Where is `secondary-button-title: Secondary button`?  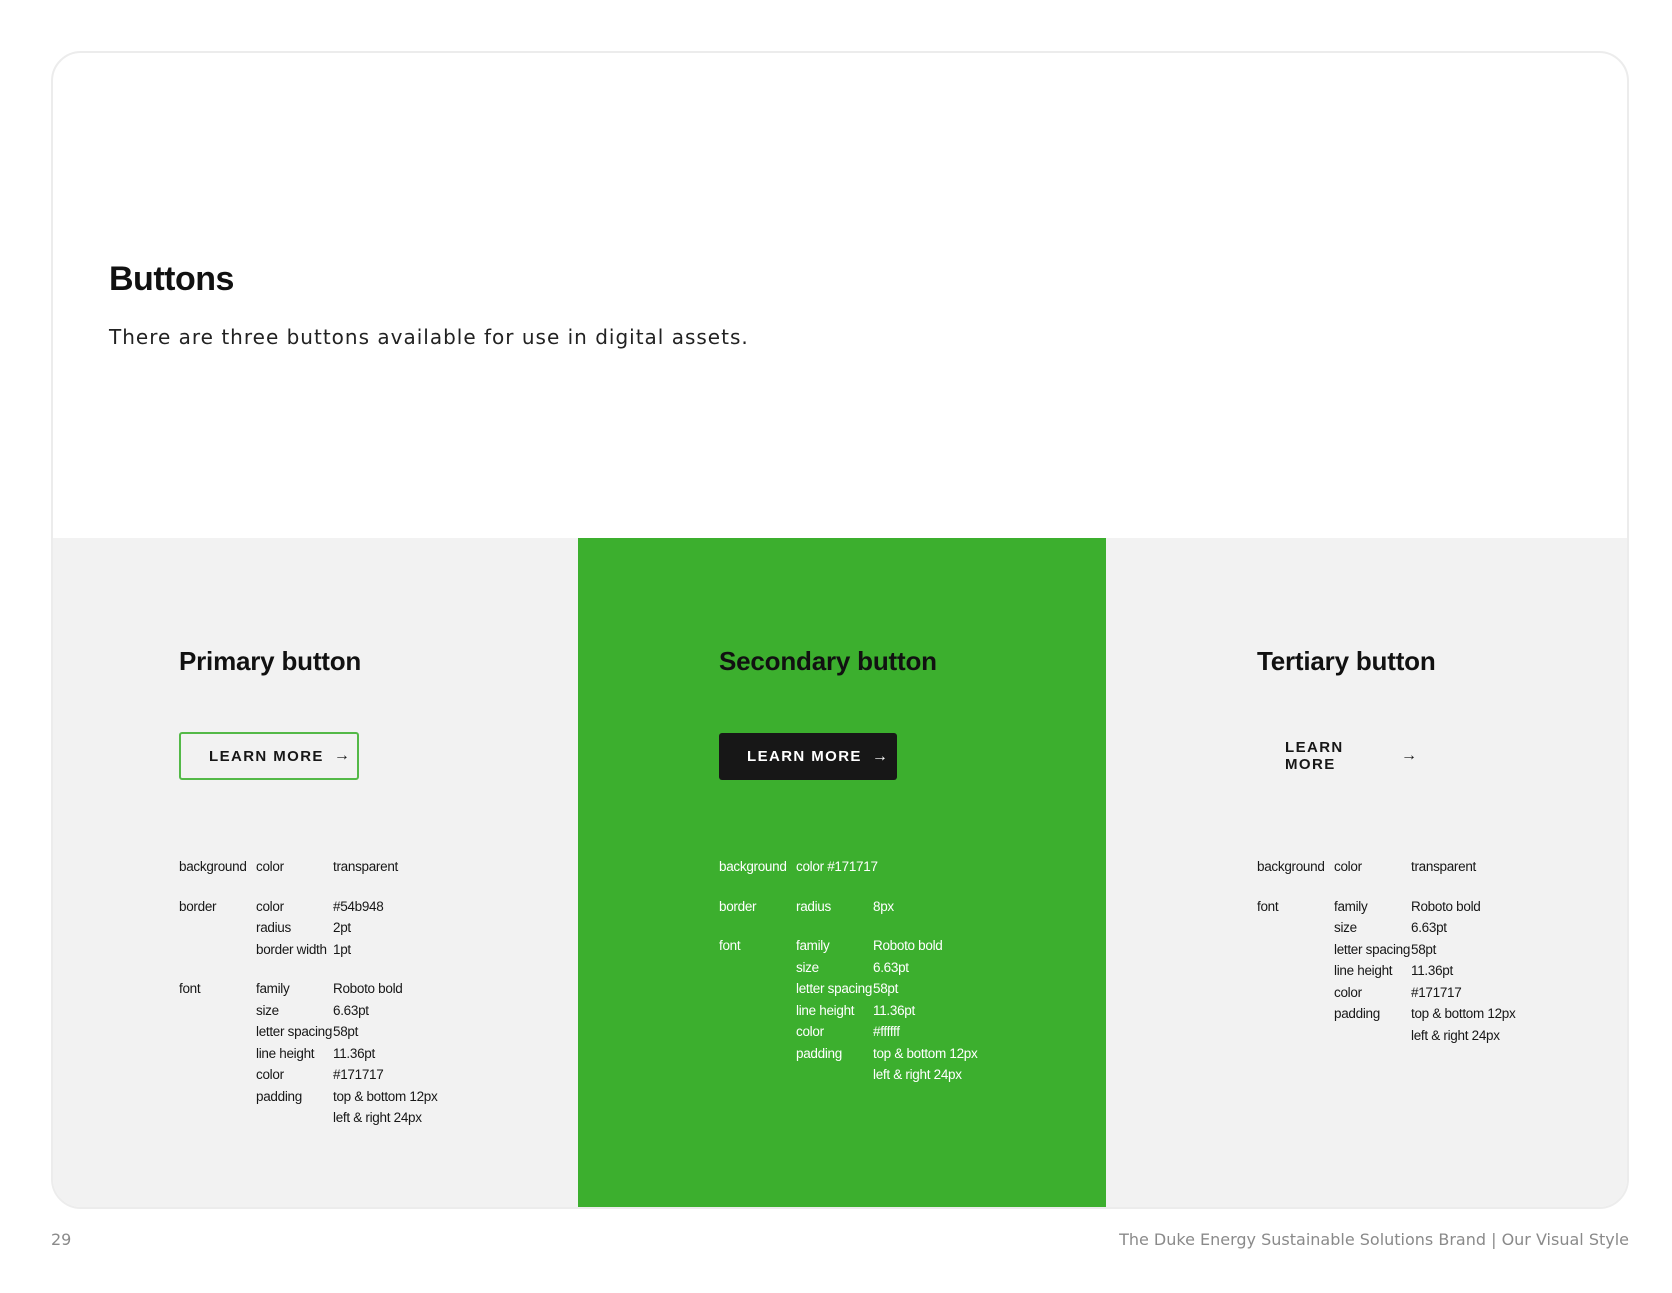
secondary-button-title: Secondary button is located at coordinates (828, 661).